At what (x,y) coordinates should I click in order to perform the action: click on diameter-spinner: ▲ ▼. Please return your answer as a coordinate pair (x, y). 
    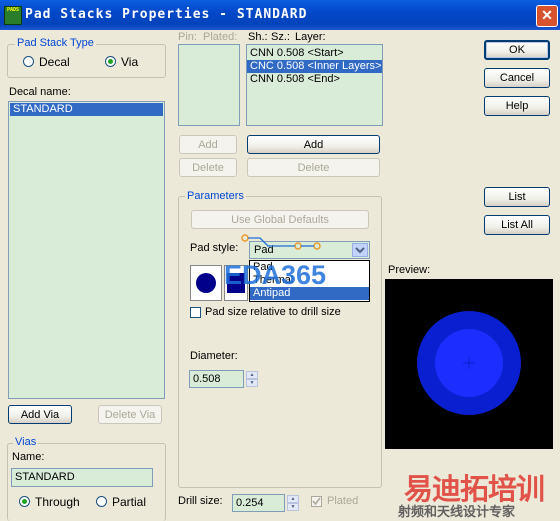
    Looking at the image, I should click on (252, 379).